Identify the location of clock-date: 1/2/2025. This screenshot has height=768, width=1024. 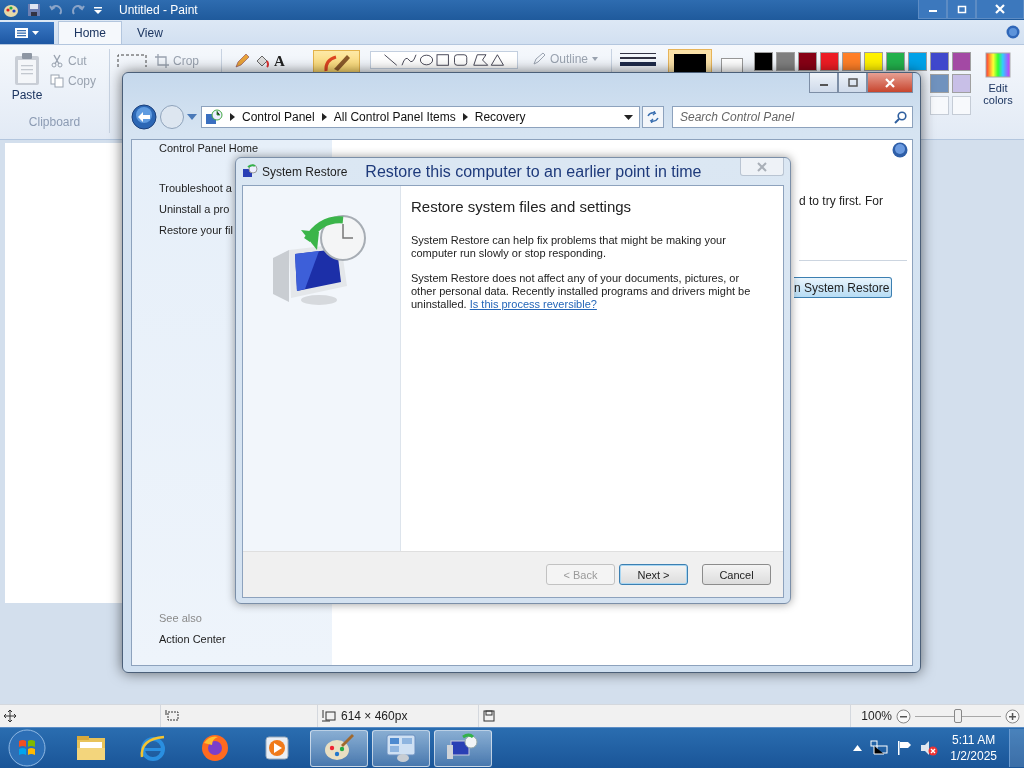
(973, 756).